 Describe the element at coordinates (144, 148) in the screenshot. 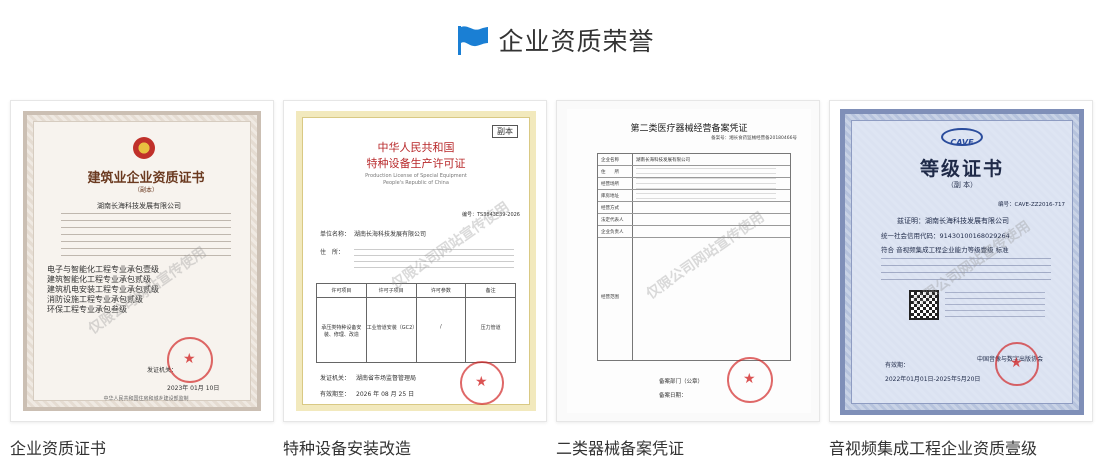

I see `national-emblem-icon` at that location.